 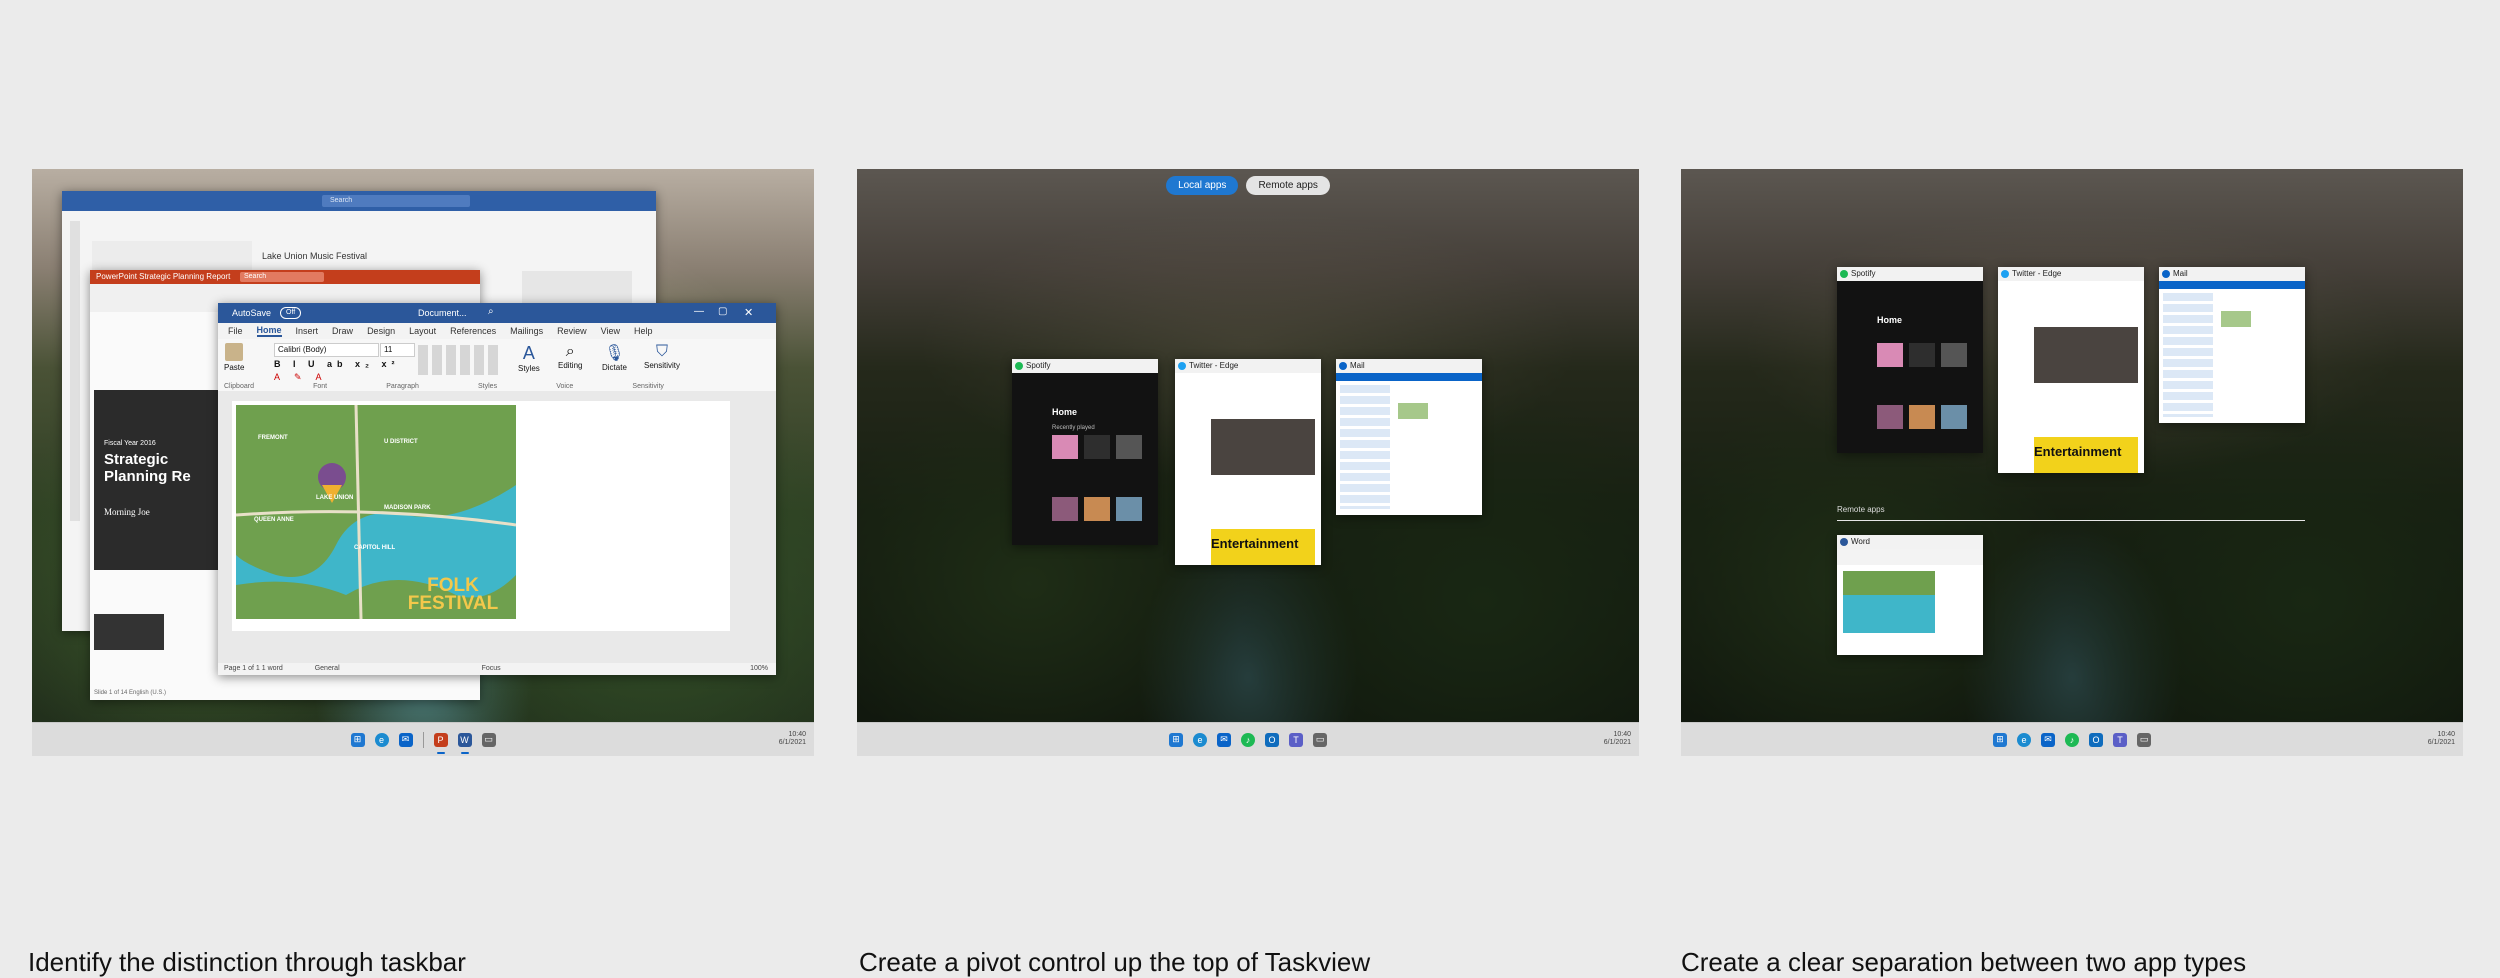 I want to click on ribbon-group-label: Sensitivity, so click(x=648, y=386).